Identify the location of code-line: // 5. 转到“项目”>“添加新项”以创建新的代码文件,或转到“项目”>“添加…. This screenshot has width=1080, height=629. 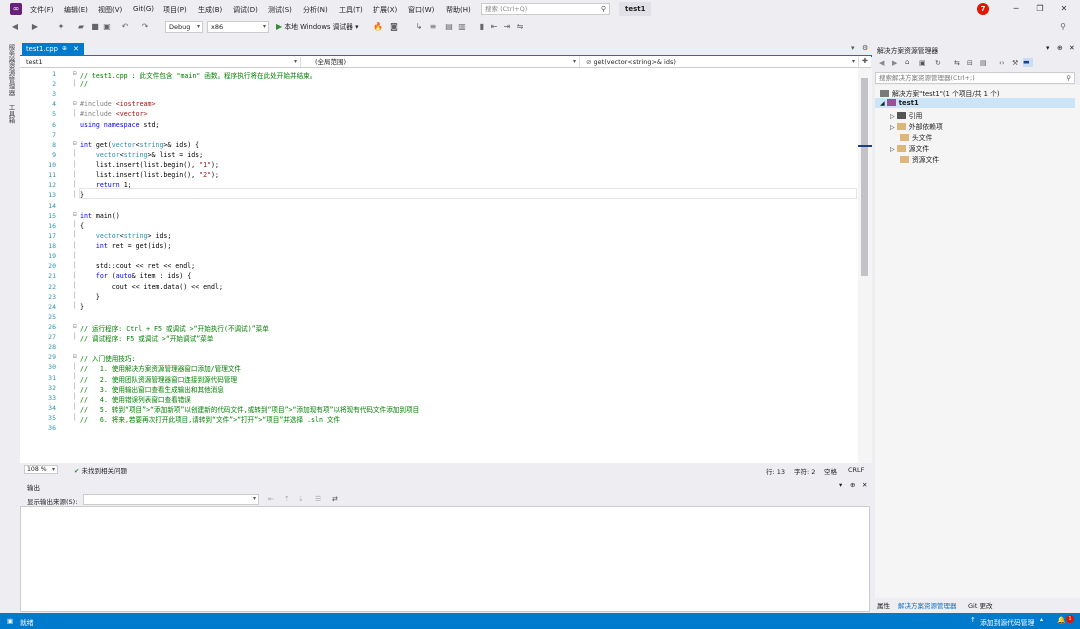
(249, 409).